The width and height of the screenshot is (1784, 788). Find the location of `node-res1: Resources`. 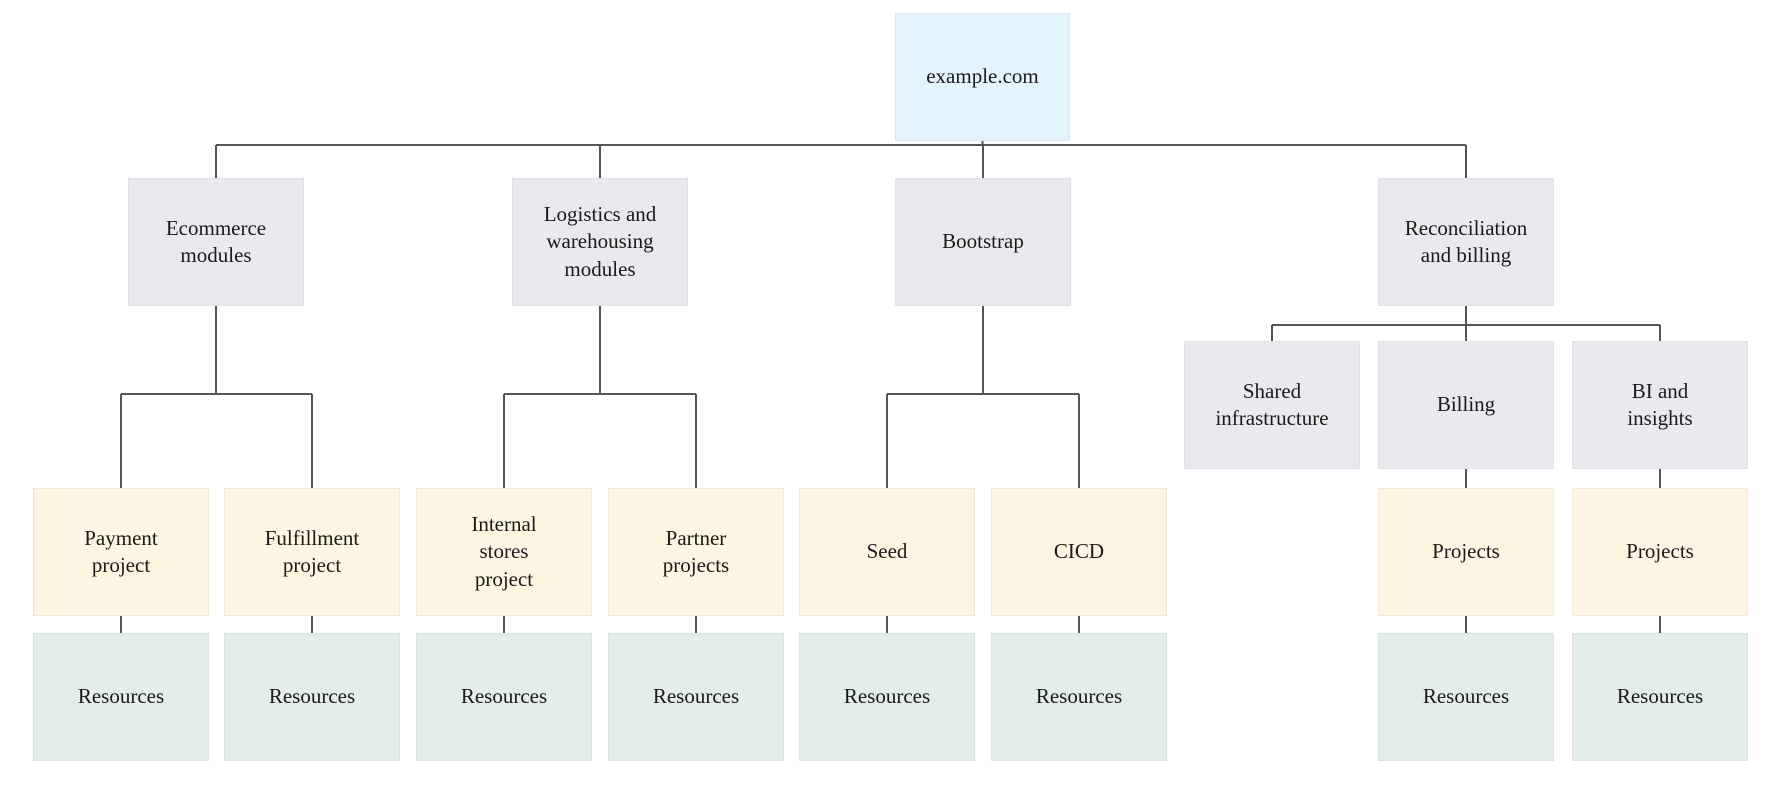

node-res1: Resources is located at coordinates (121, 697).